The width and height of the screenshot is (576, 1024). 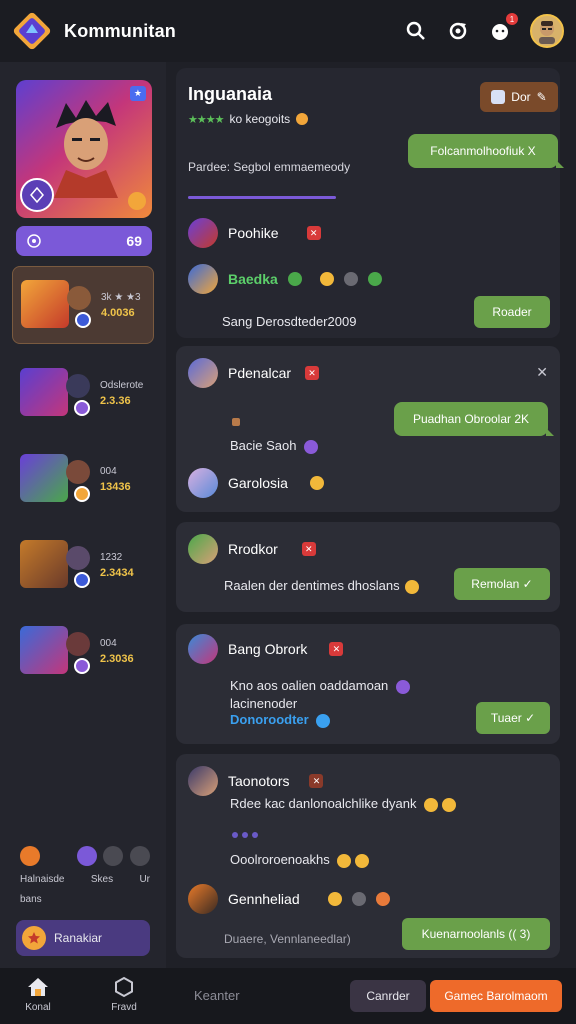 What do you see at coordinates (503, 28) in the screenshot?
I see `notification-icon: 1` at bounding box center [503, 28].